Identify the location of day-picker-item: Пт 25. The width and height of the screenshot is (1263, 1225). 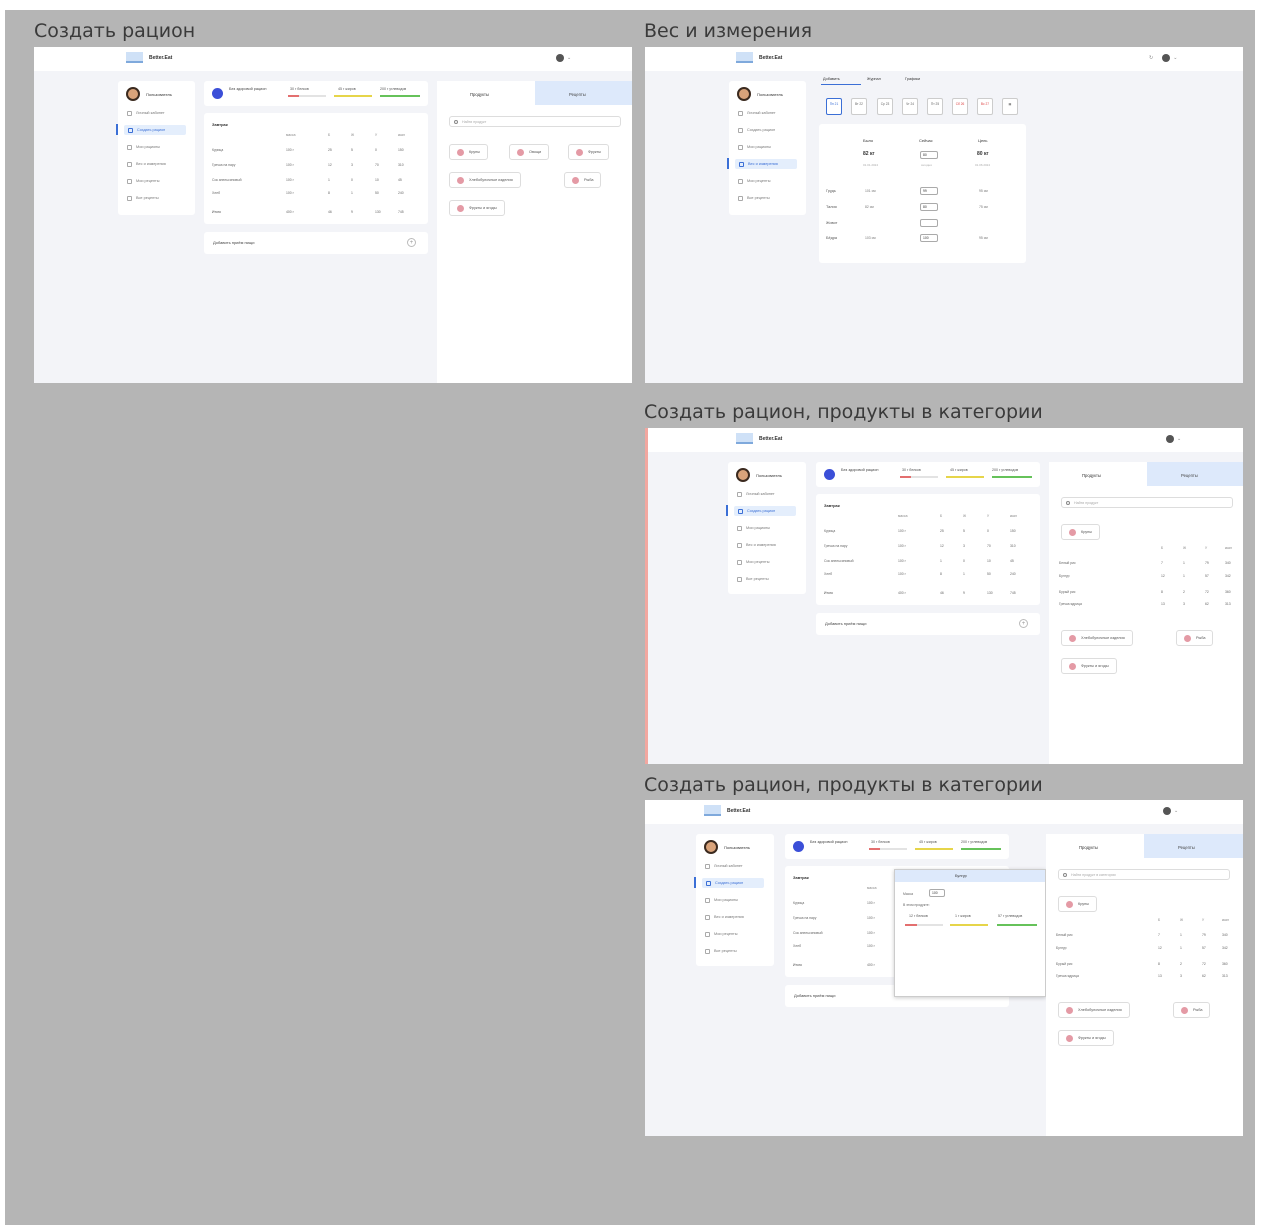
(935, 106).